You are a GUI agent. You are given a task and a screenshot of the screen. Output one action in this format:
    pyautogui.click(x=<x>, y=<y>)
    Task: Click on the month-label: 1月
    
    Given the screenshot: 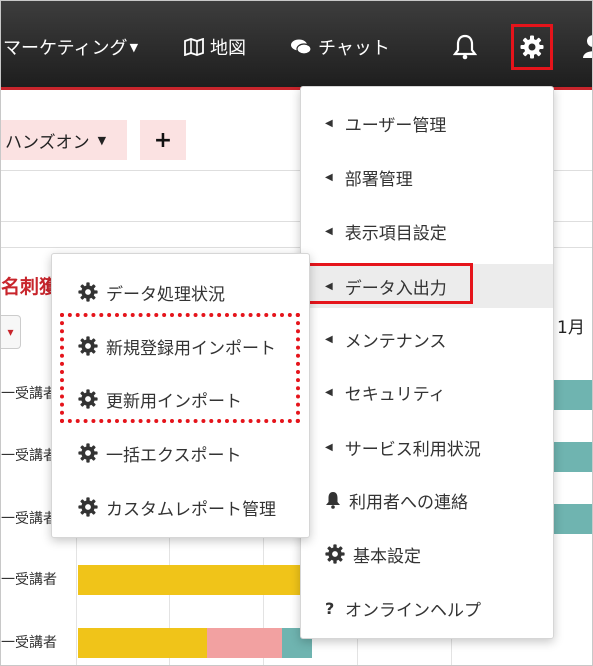 What is the action you would take?
    pyautogui.click(x=571, y=328)
    